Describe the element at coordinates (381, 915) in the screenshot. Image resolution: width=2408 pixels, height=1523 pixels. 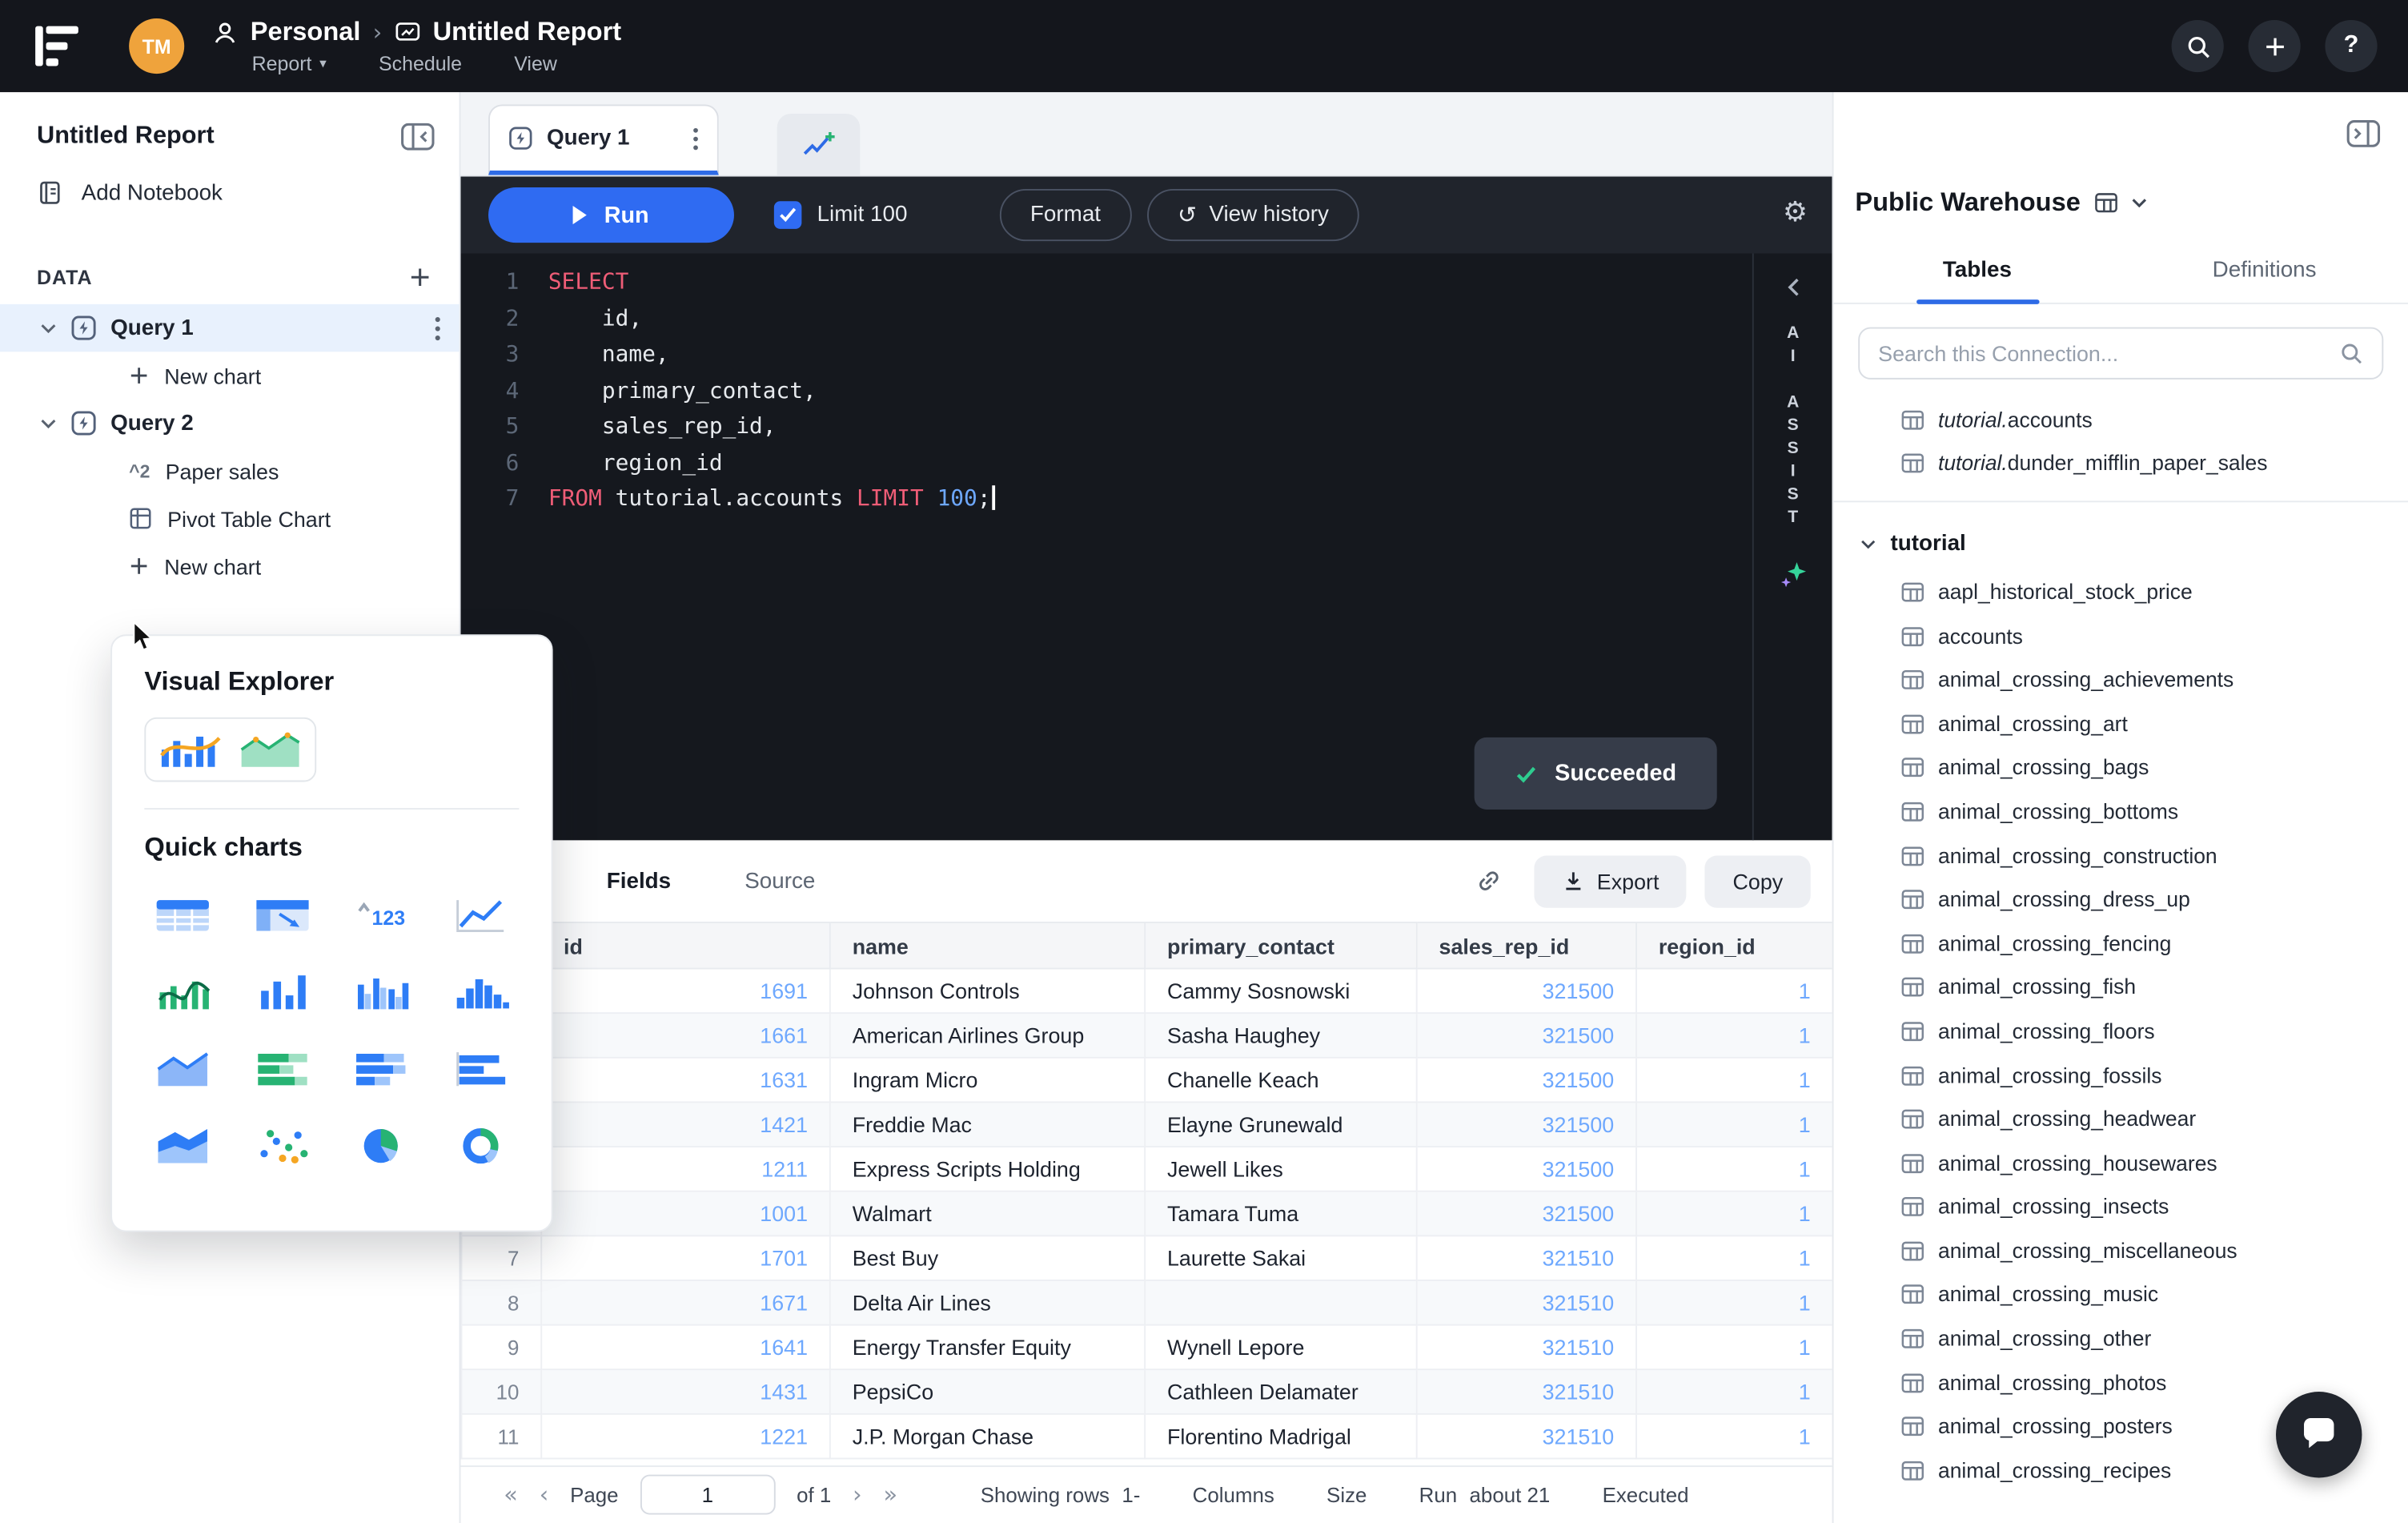
I see `big-number-icon: 123` at that location.